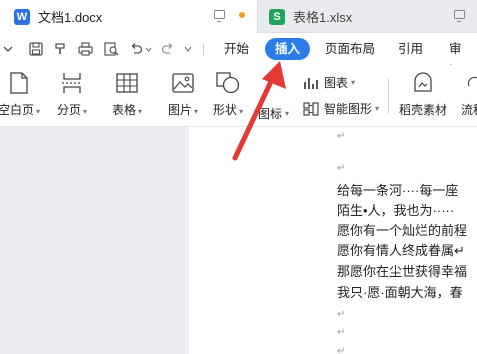 This screenshot has width=477, height=354. What do you see at coordinates (400, 292) in the screenshot?
I see `document-line: 我只·愿·面朝大海，春` at bounding box center [400, 292].